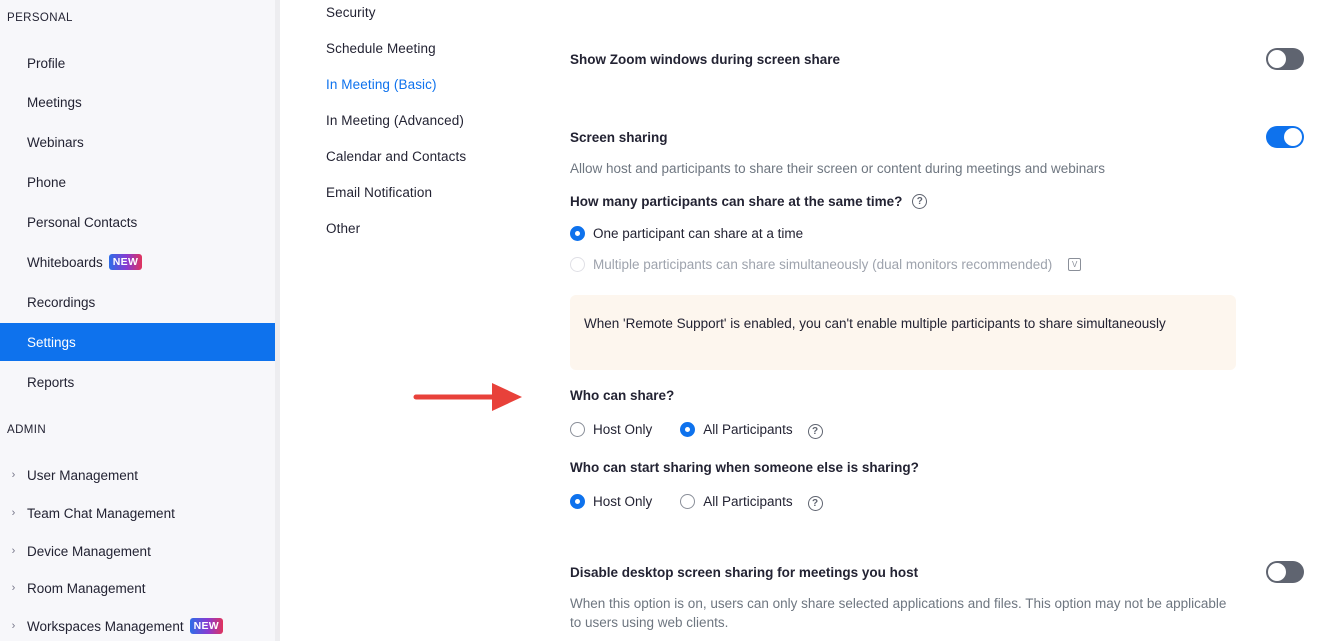  What do you see at coordinates (1075, 264) in the screenshot?
I see `lock-icon: V` at bounding box center [1075, 264].